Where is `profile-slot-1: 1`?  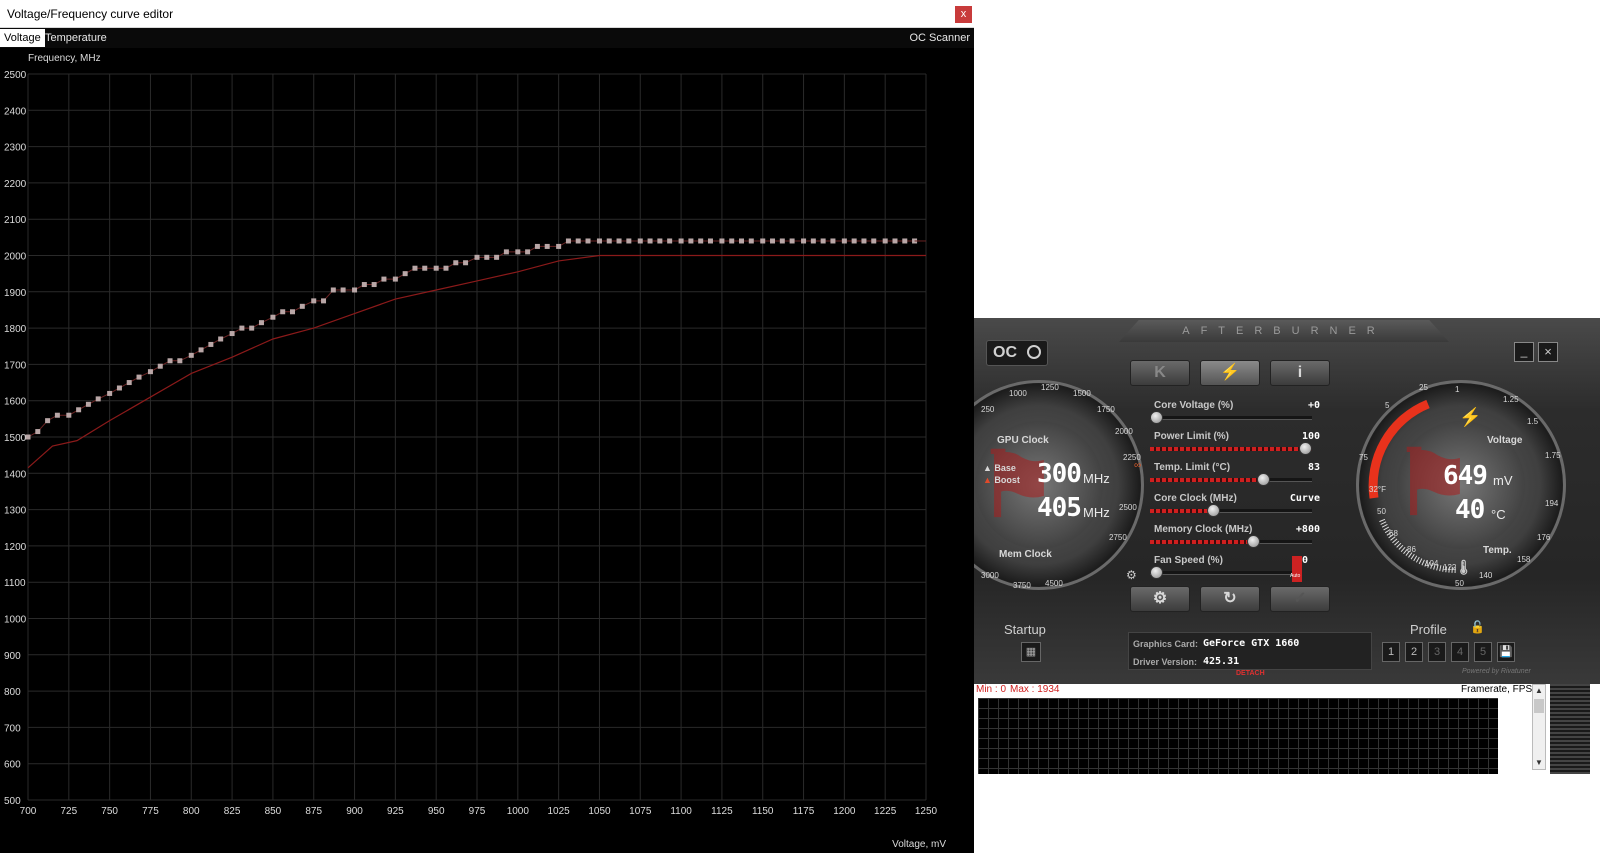
profile-slot-1: 1 is located at coordinates (1391, 652).